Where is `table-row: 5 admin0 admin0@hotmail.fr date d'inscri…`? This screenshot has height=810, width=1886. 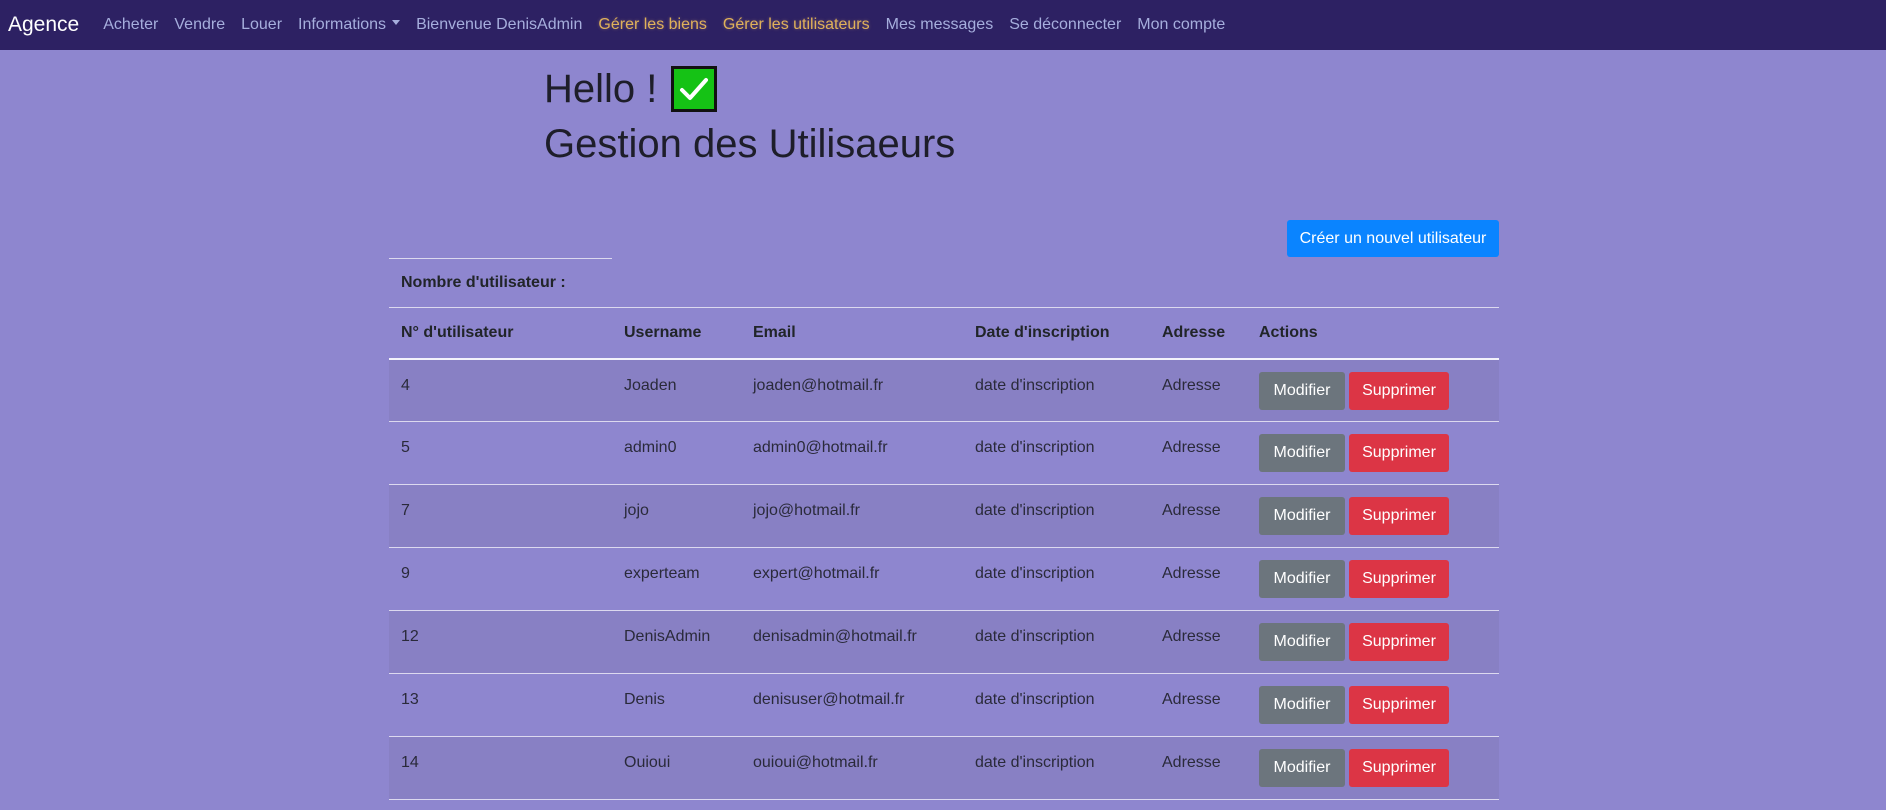 table-row: 5 admin0 admin0@hotmail.fr date d'inscri… is located at coordinates (944, 453).